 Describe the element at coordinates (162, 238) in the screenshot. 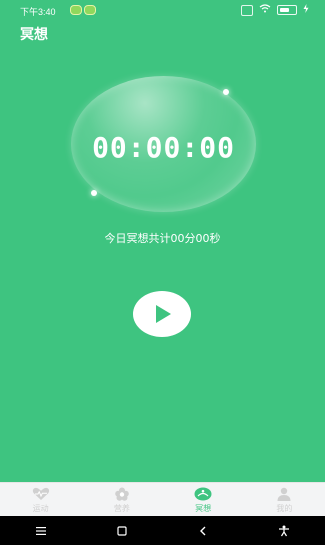

I see `daily-meditation-summary: 今日冥想共计00分00秒` at that location.